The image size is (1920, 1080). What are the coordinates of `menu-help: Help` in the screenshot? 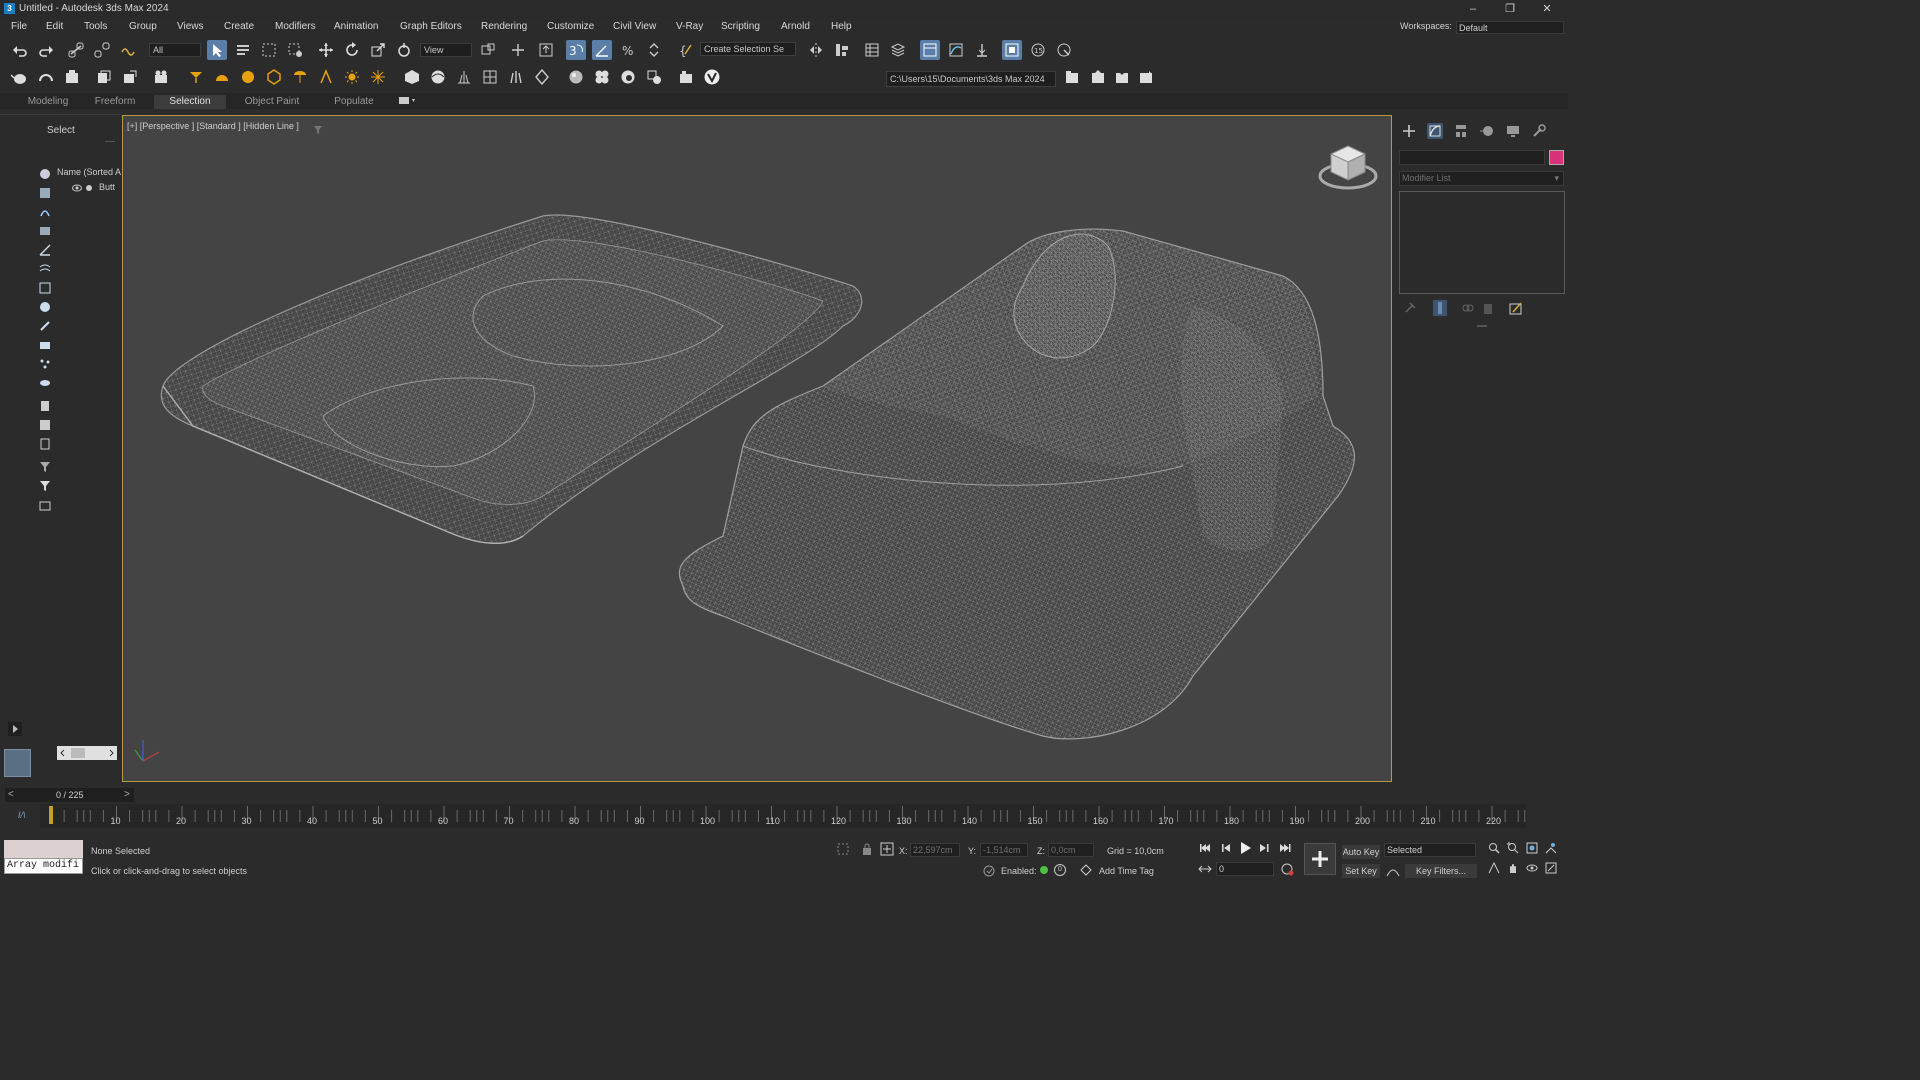 It's located at (841, 26).